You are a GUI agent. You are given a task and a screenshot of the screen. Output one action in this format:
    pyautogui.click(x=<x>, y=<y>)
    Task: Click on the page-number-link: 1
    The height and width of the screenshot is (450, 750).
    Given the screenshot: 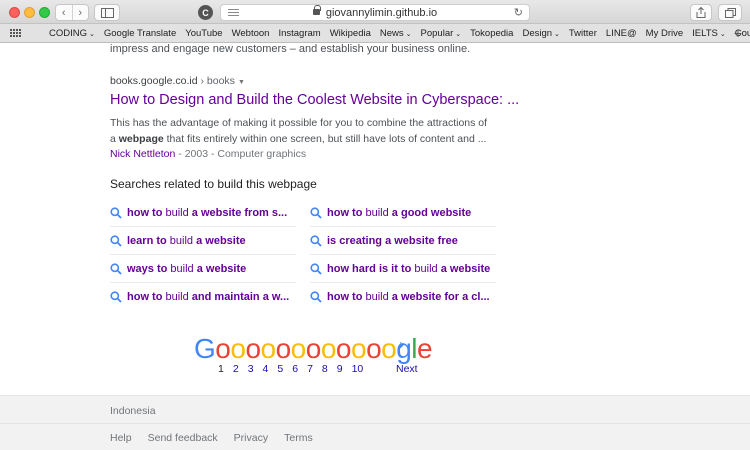 What is the action you would take?
    pyautogui.click(x=221, y=369)
    